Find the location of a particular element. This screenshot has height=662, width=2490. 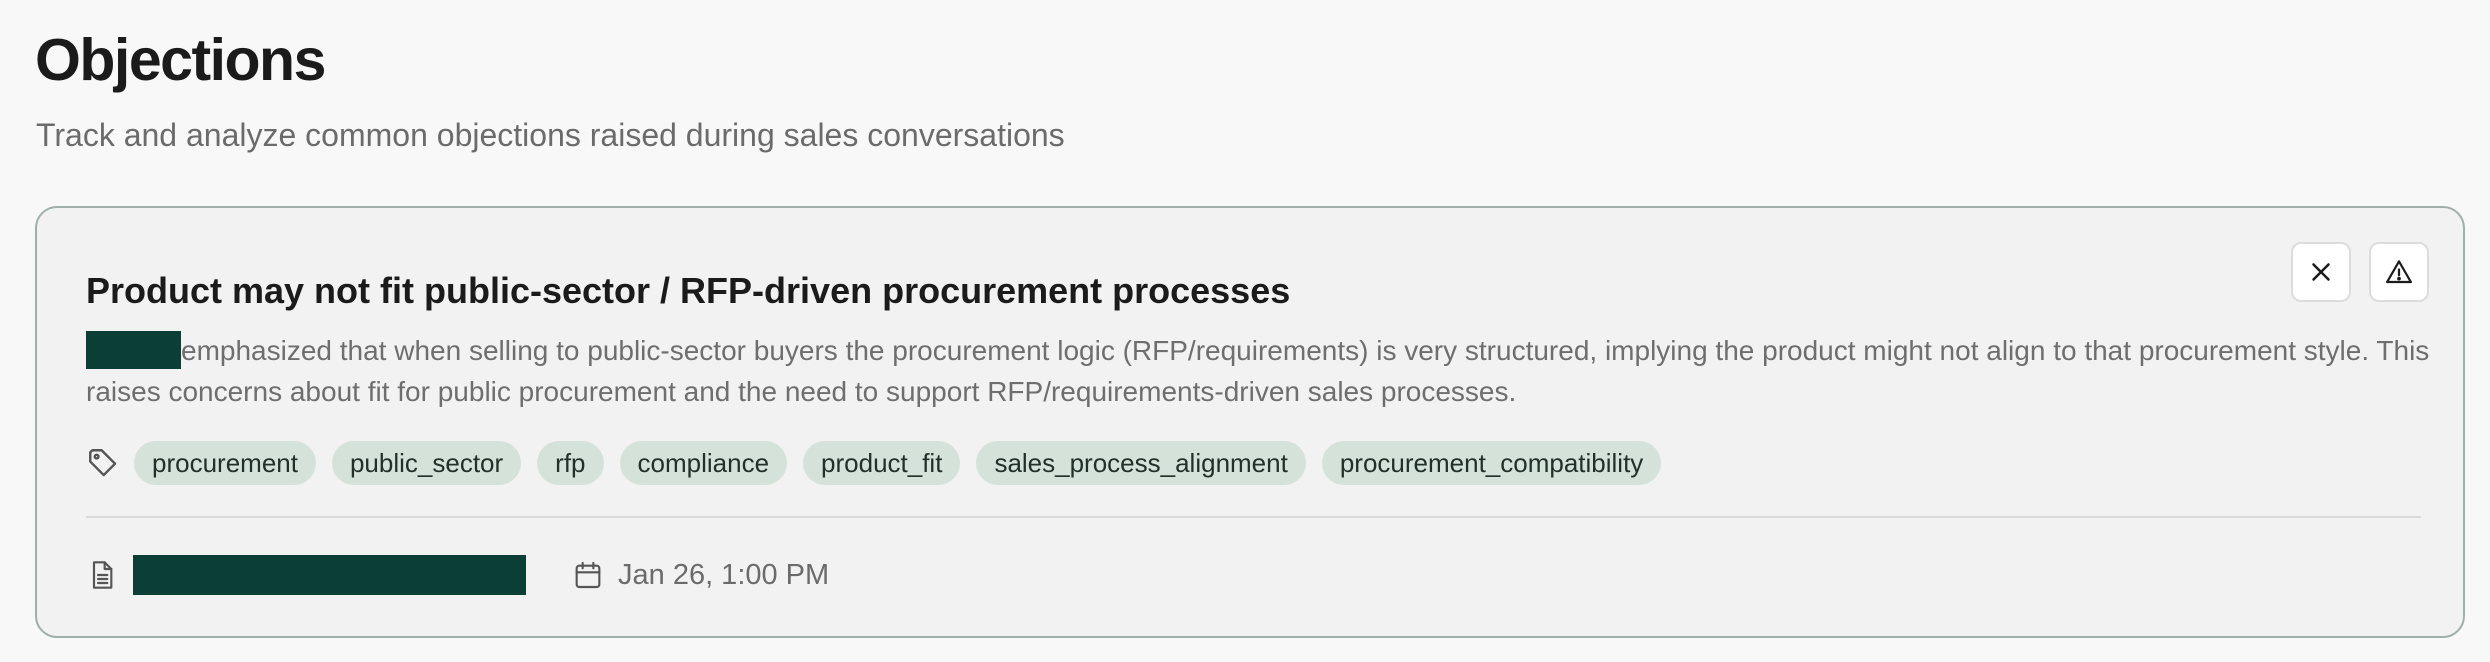

card-divider is located at coordinates (1253, 517).